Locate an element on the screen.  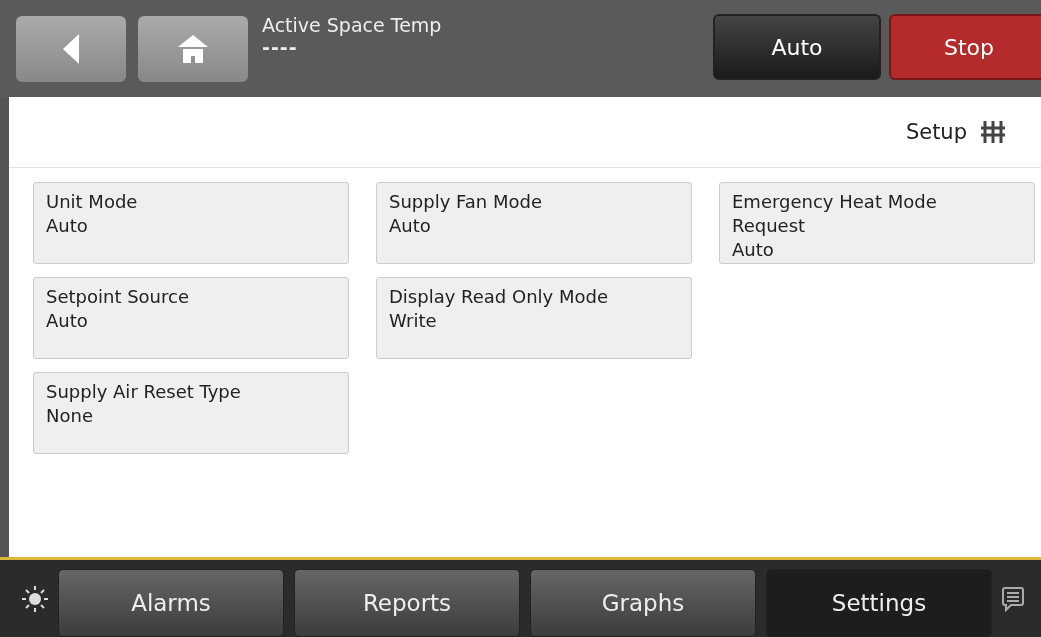
mode-button: Auto is located at coordinates (797, 47).